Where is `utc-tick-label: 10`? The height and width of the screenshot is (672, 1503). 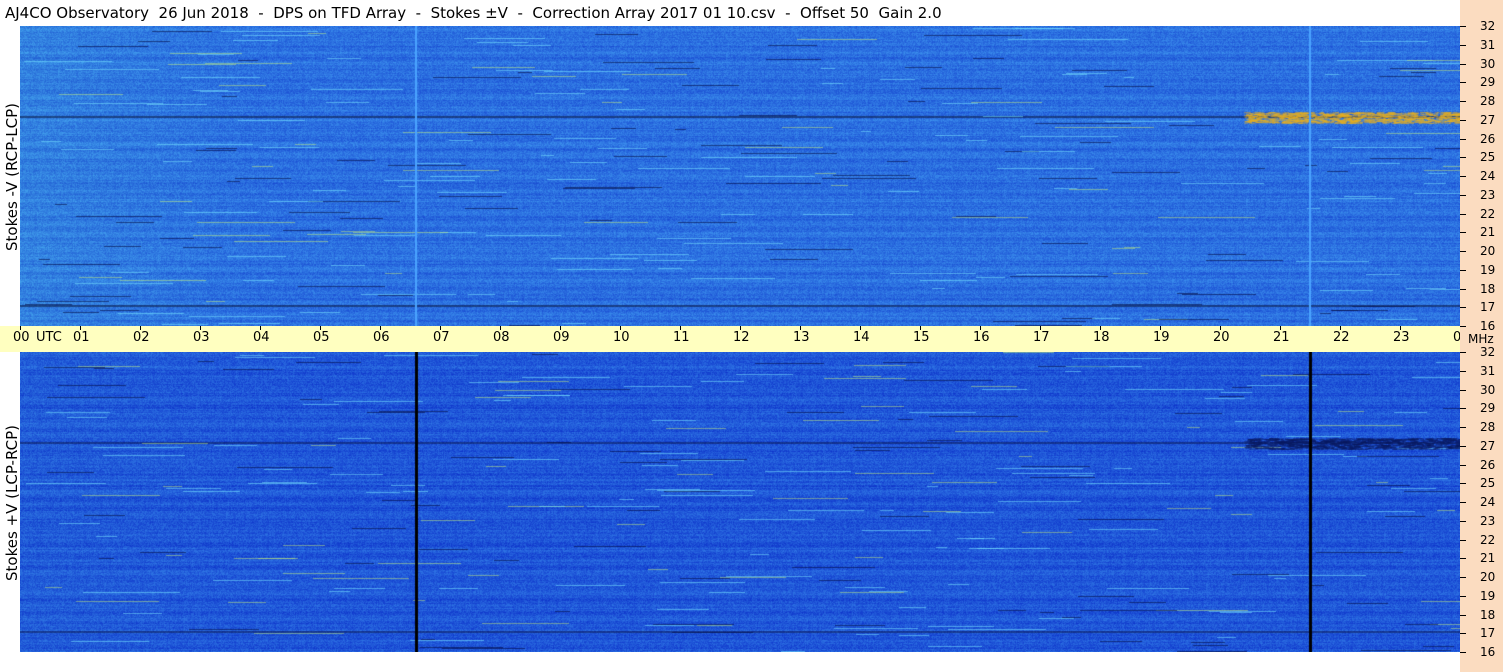 utc-tick-label: 10 is located at coordinates (621, 337).